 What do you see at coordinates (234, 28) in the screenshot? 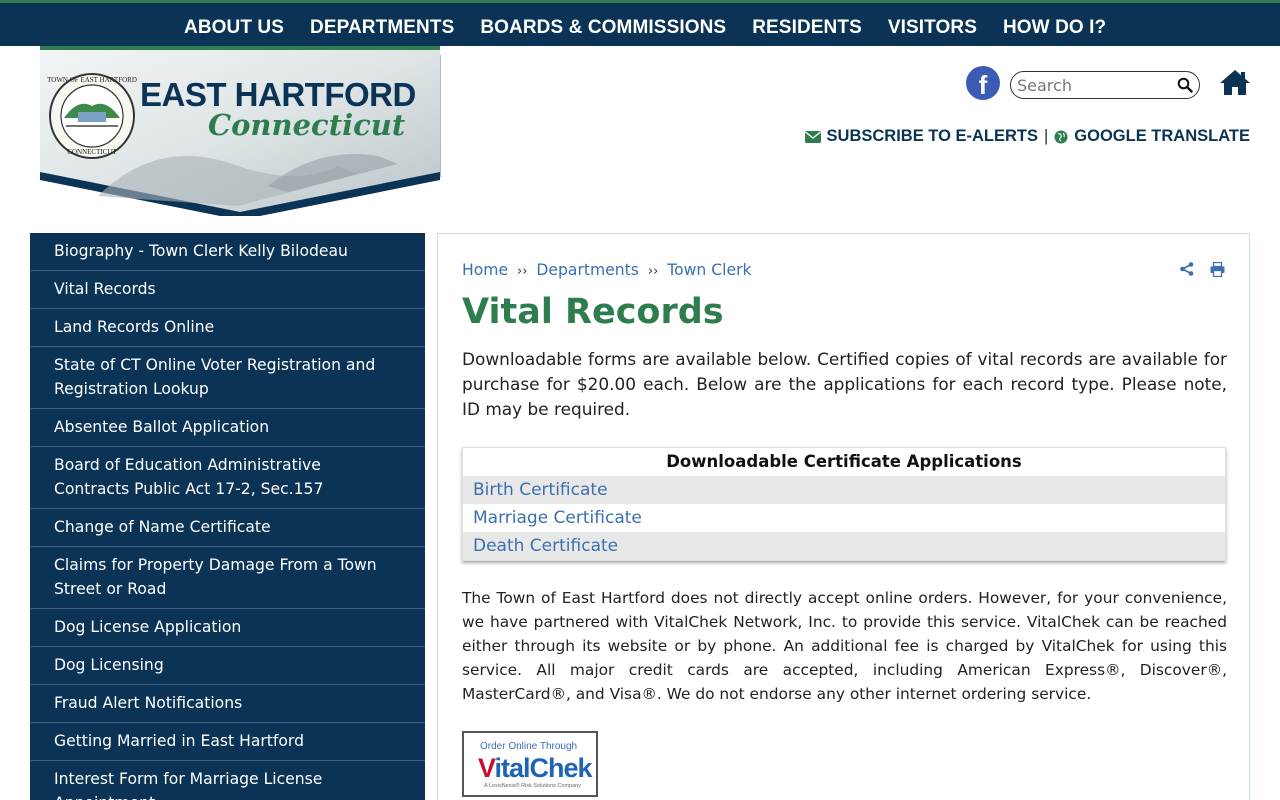
I see `nav-about-us: ABOUT US` at bounding box center [234, 28].